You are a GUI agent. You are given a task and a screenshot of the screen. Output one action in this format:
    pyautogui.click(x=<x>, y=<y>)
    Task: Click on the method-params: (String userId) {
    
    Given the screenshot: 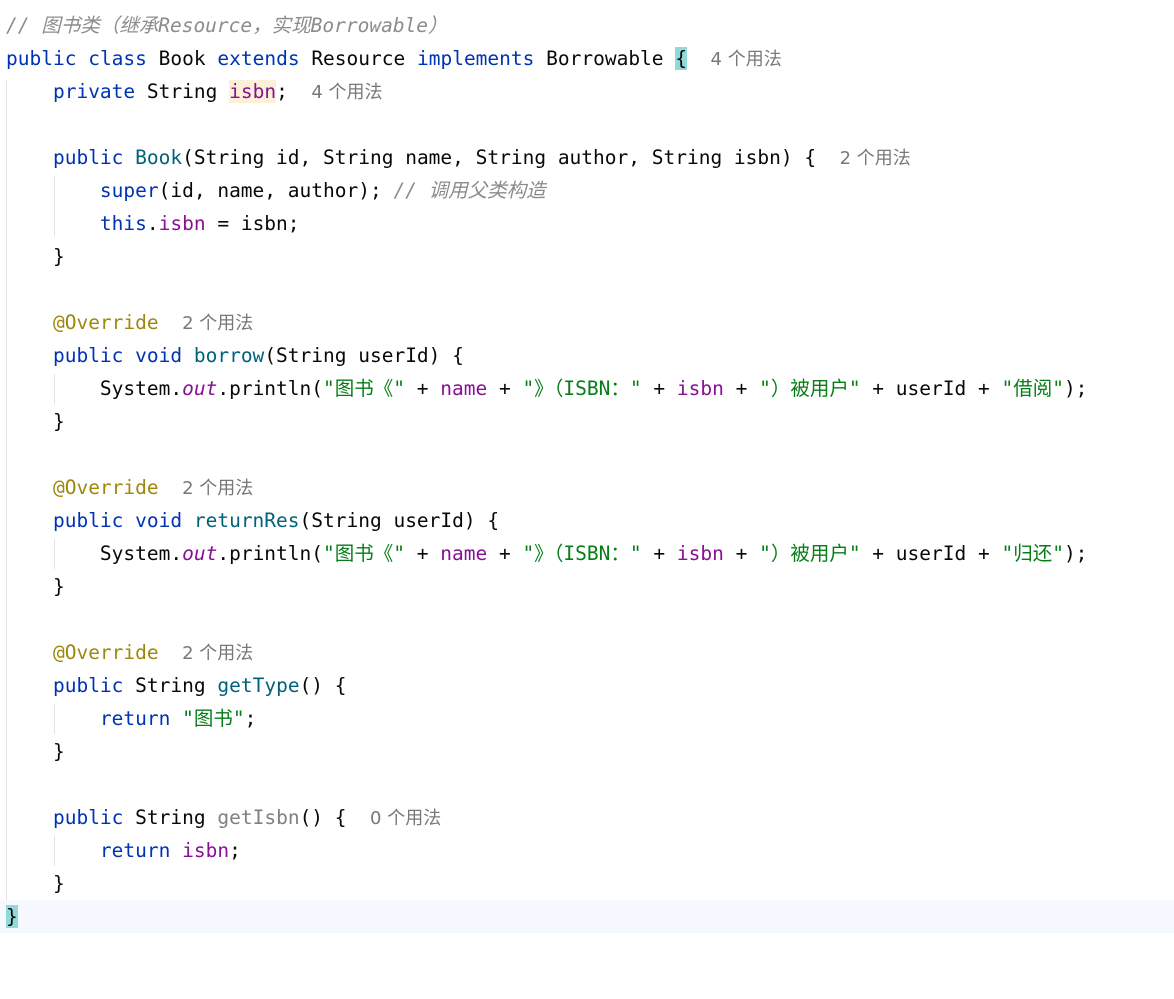 What is the action you would take?
    pyautogui.click(x=364, y=355)
    